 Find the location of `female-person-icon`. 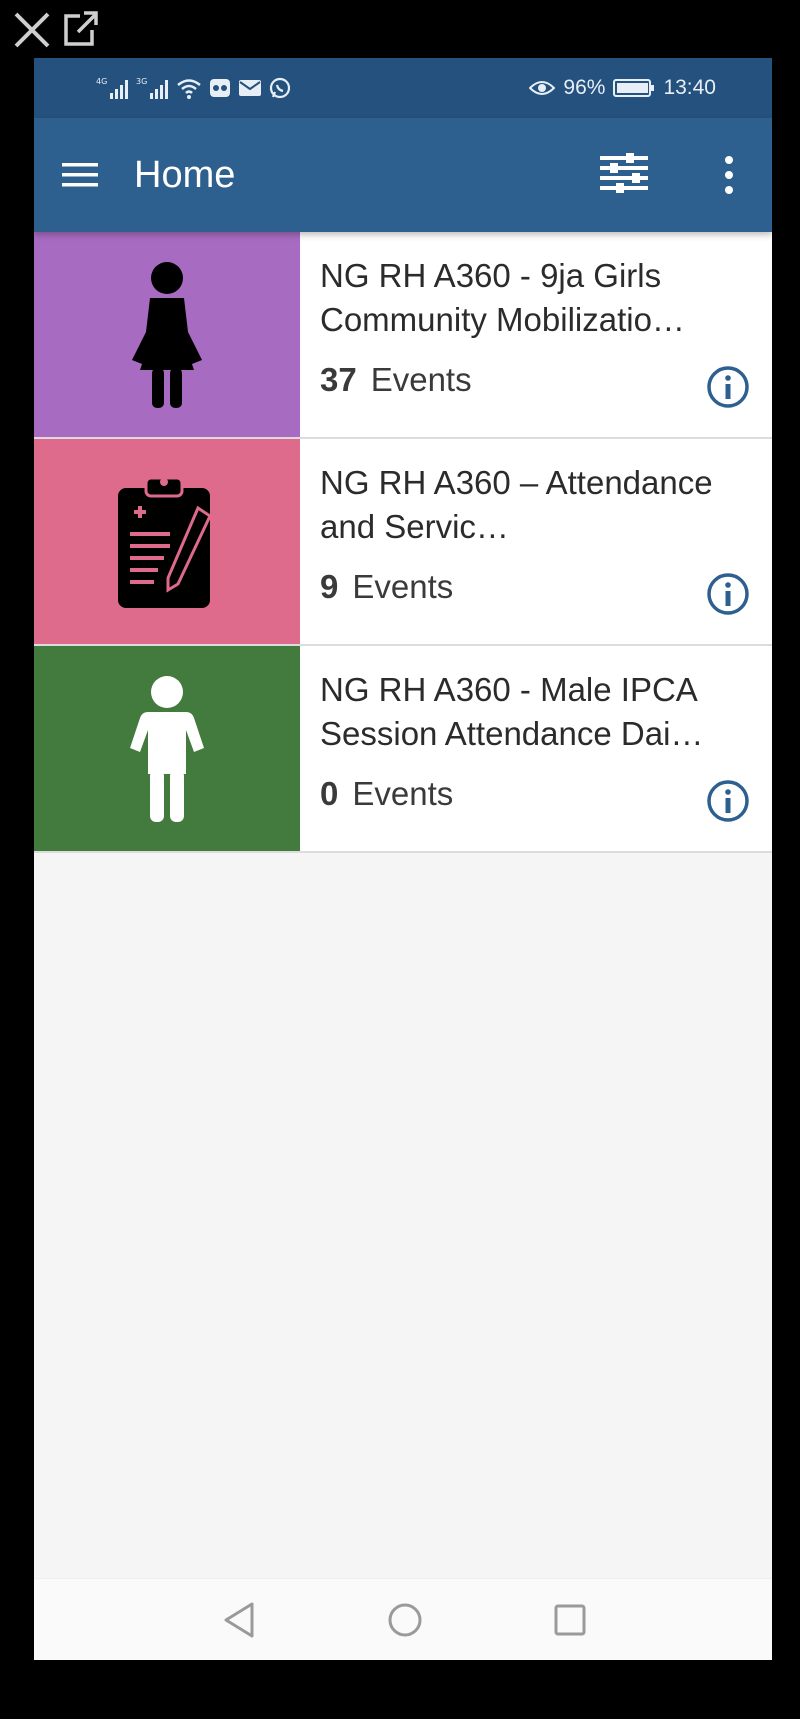

female-person-icon is located at coordinates (167, 334).